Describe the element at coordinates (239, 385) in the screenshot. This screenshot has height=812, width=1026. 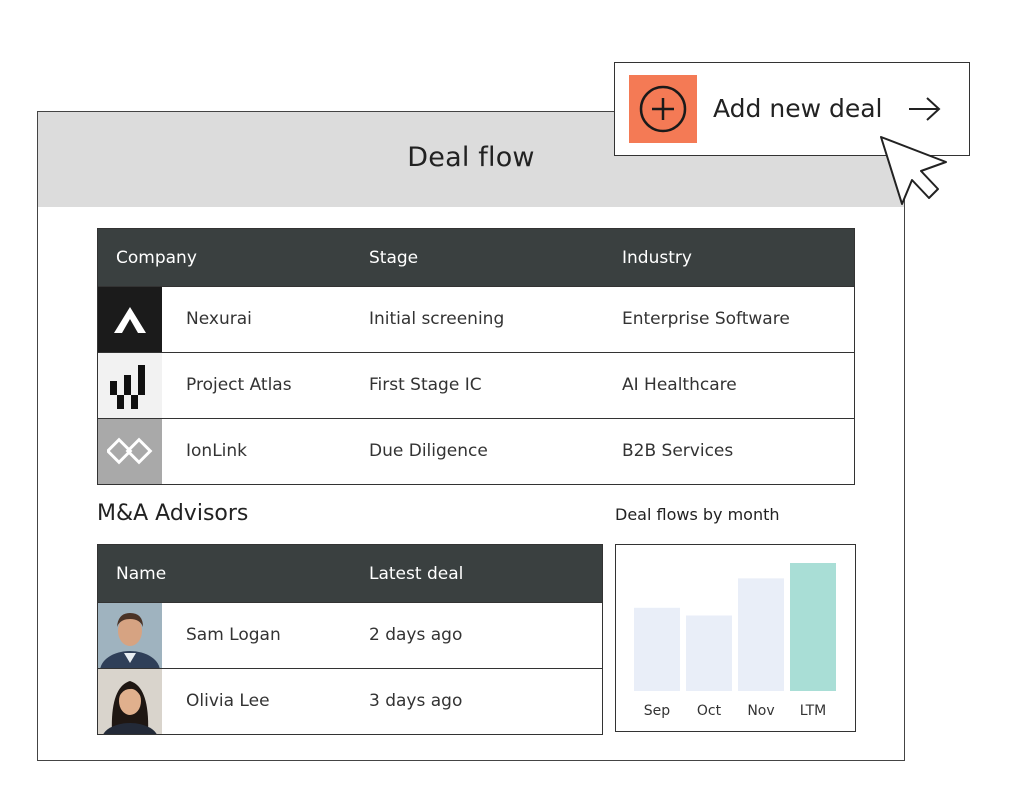
I see `company-name: Project Atlas` at that location.